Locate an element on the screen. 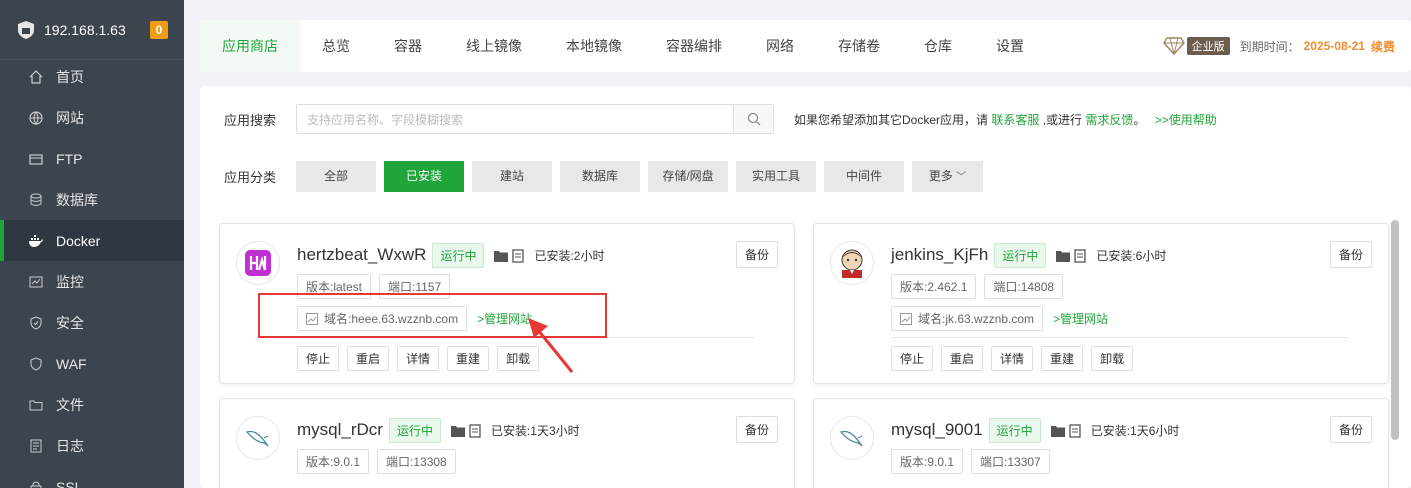  sidebar-item-waf: WAF is located at coordinates (92, 363).